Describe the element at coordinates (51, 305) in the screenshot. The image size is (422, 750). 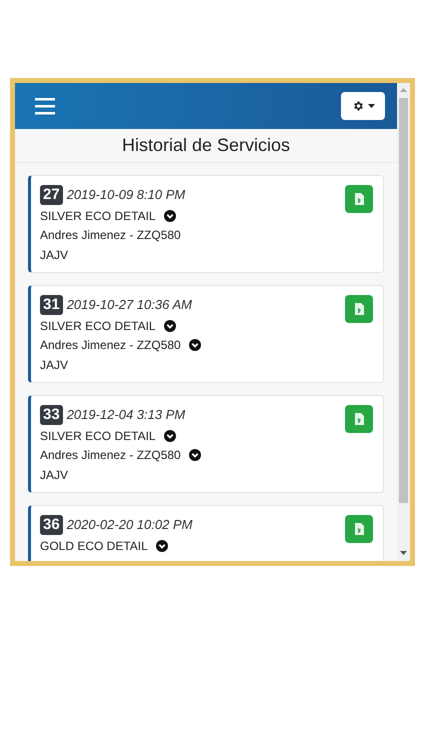
I see `service-number: 31` at that location.